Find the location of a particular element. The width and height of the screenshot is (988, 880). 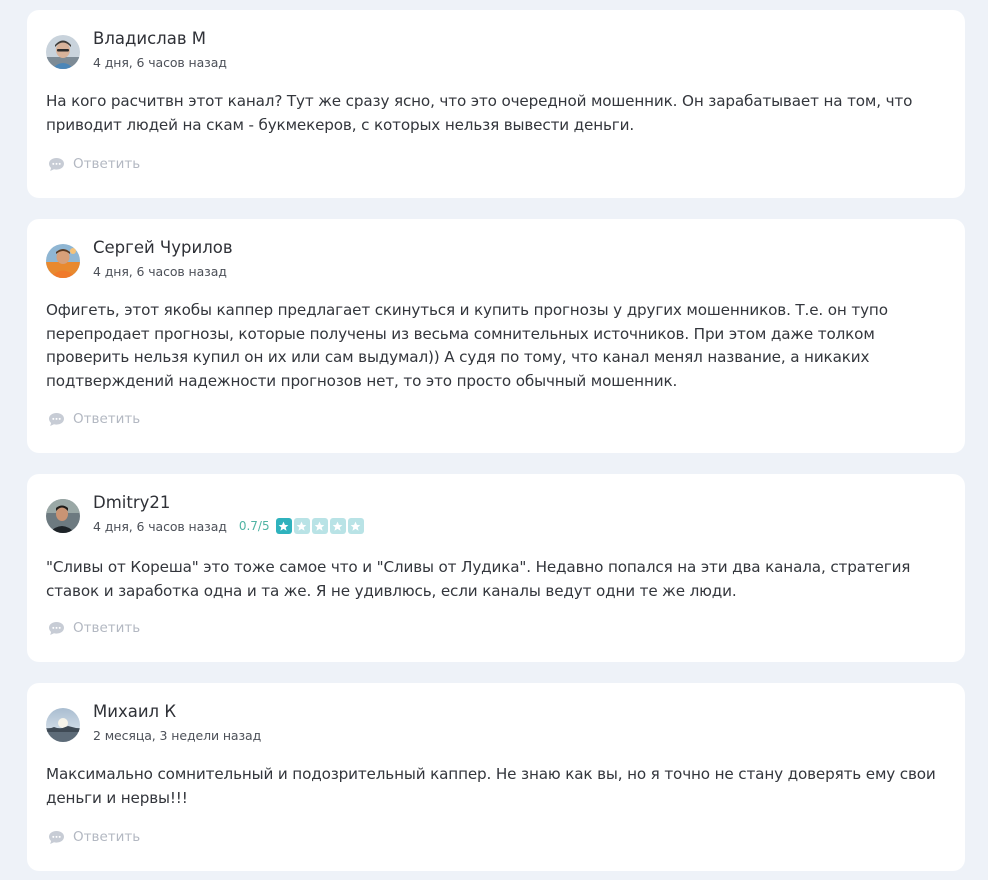

rating-stars is located at coordinates (319, 526).